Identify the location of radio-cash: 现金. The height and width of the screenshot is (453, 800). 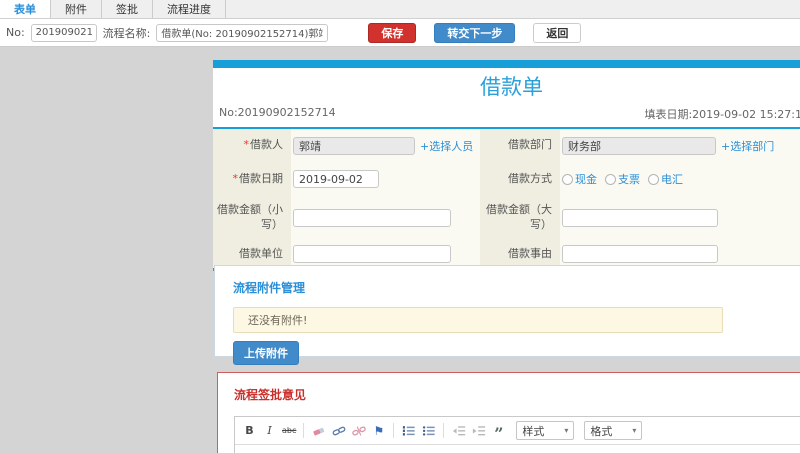
(579, 179).